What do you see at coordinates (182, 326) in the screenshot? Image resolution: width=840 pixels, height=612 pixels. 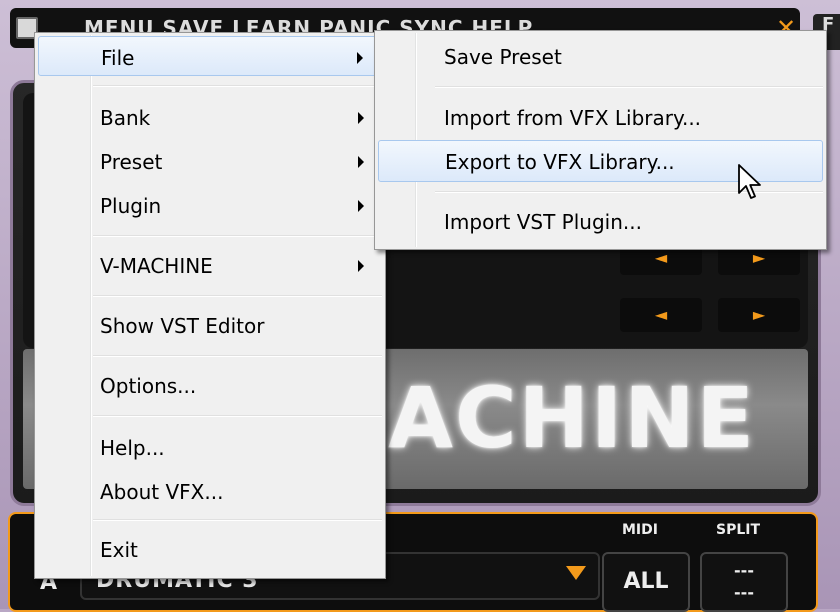 I see `menu-item-label: Show VST Editor` at bounding box center [182, 326].